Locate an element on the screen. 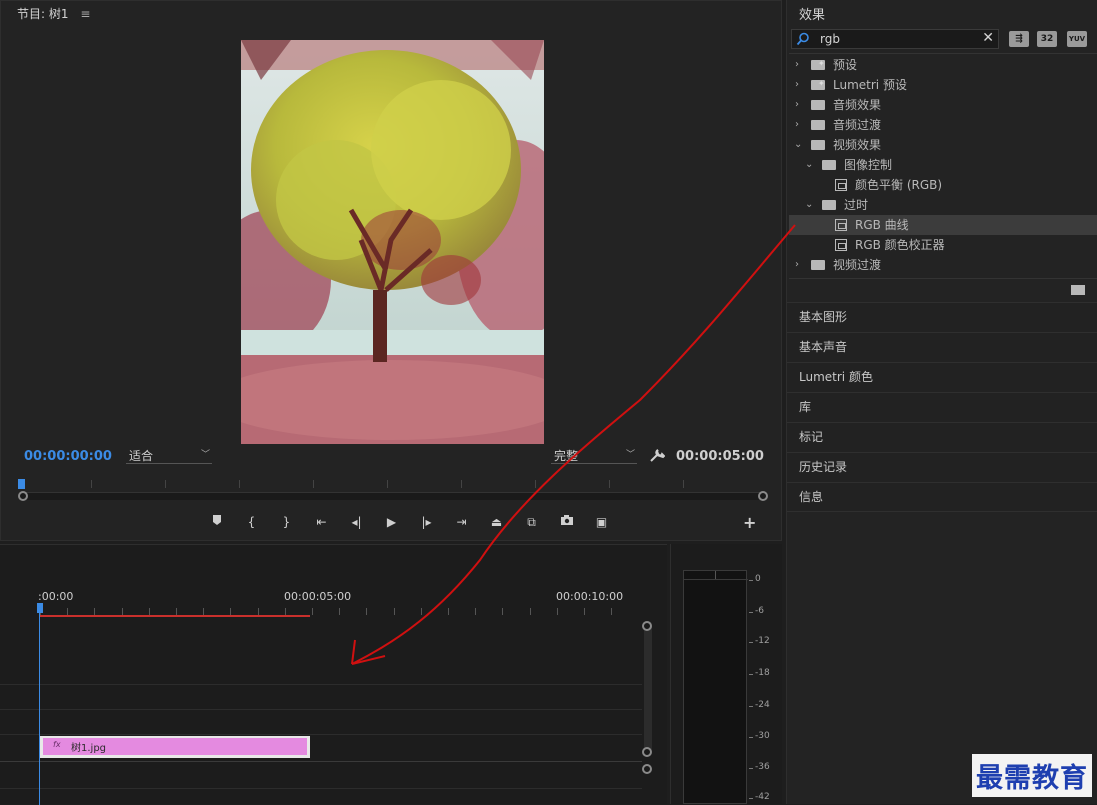 The image size is (1097, 805). add-marker-button is located at coordinates (216, 522).